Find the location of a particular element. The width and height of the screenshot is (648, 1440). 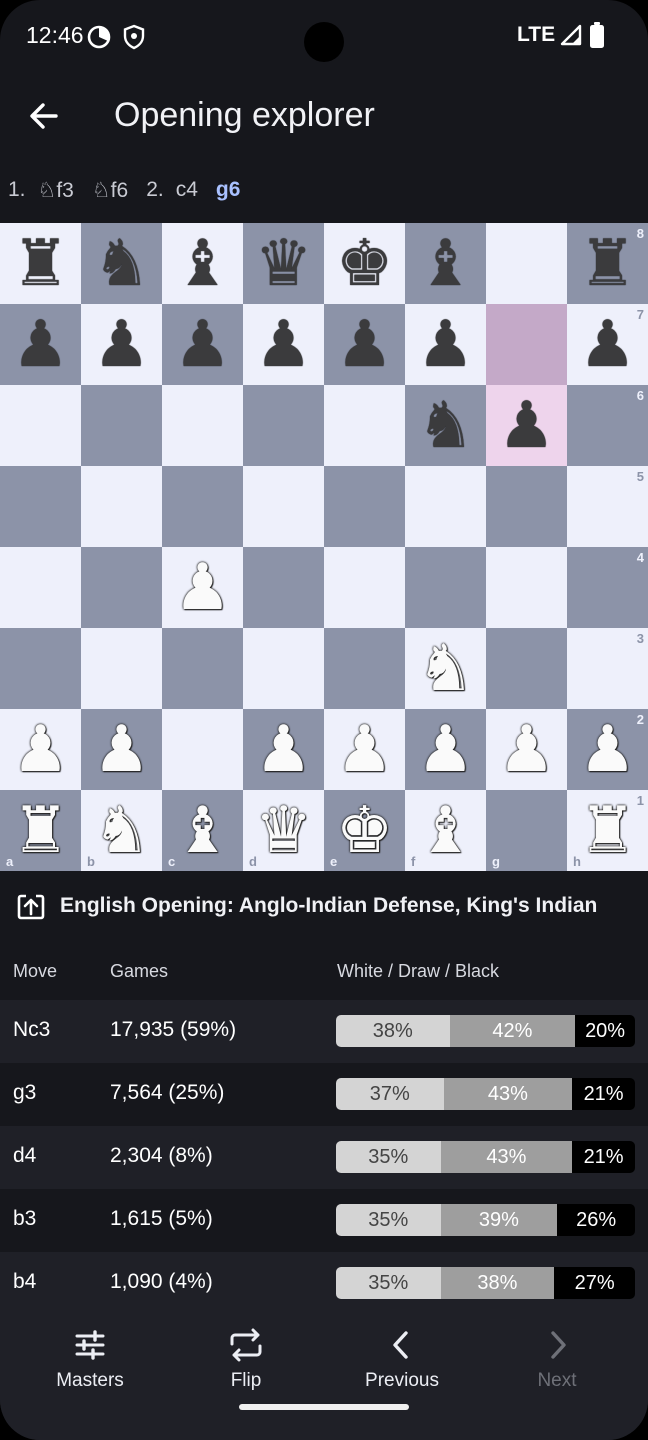

white-bishop-icon: ♝ is located at coordinates (445, 830).